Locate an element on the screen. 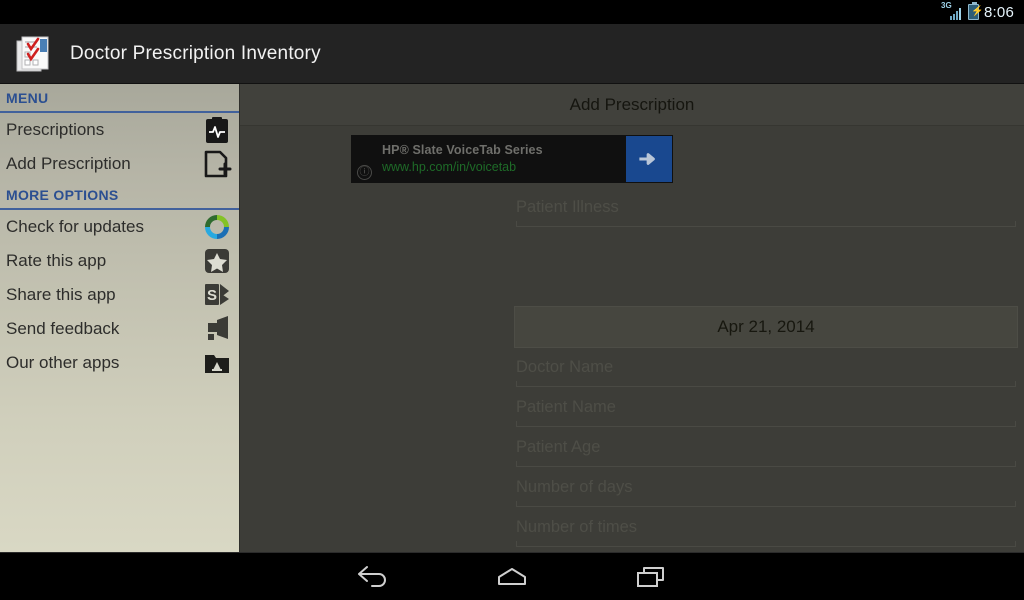  signal-3g-icon: 3G is located at coordinates (952, 11).